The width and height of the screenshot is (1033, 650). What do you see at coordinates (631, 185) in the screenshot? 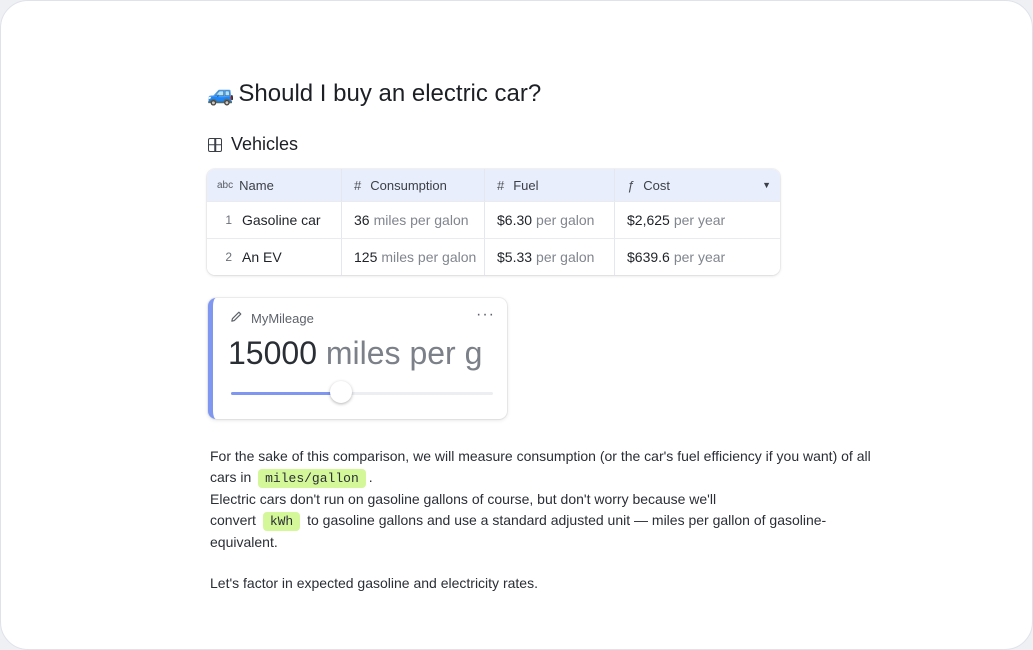
I see `formula-type-icon: ƒ` at bounding box center [631, 185].